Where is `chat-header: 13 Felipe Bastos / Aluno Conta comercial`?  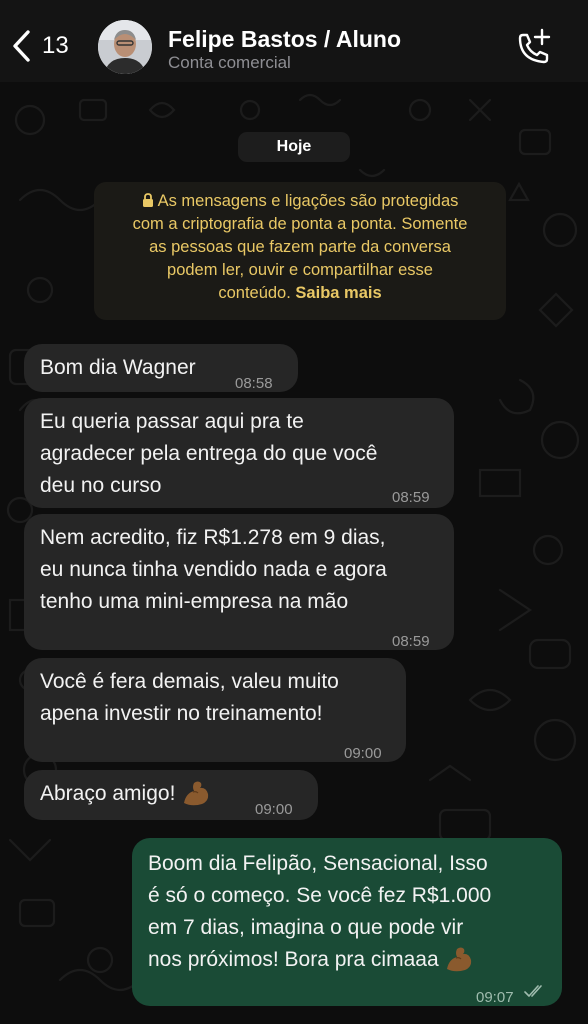
chat-header: 13 Felipe Bastos / Aluno Conta comercial is located at coordinates (294, 41).